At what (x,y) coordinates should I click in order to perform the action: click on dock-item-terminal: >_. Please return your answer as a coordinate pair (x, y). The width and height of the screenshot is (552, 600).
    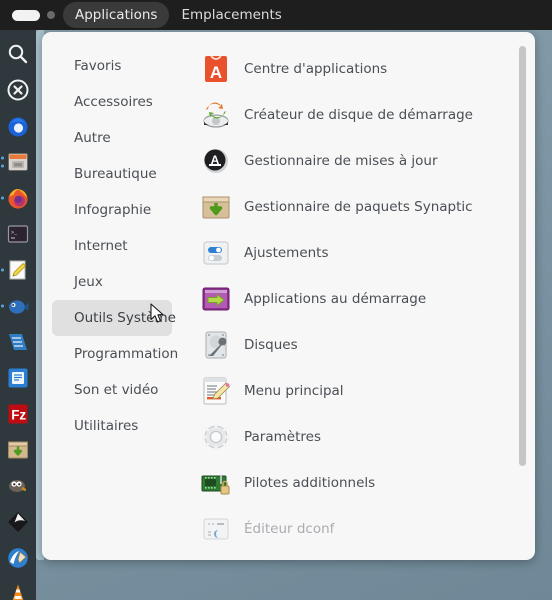
    Looking at the image, I should click on (18, 234).